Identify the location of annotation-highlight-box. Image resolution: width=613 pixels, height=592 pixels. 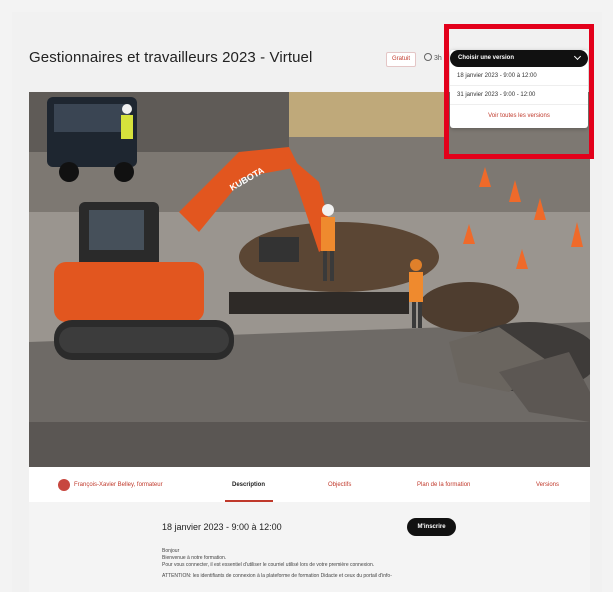
(519, 91).